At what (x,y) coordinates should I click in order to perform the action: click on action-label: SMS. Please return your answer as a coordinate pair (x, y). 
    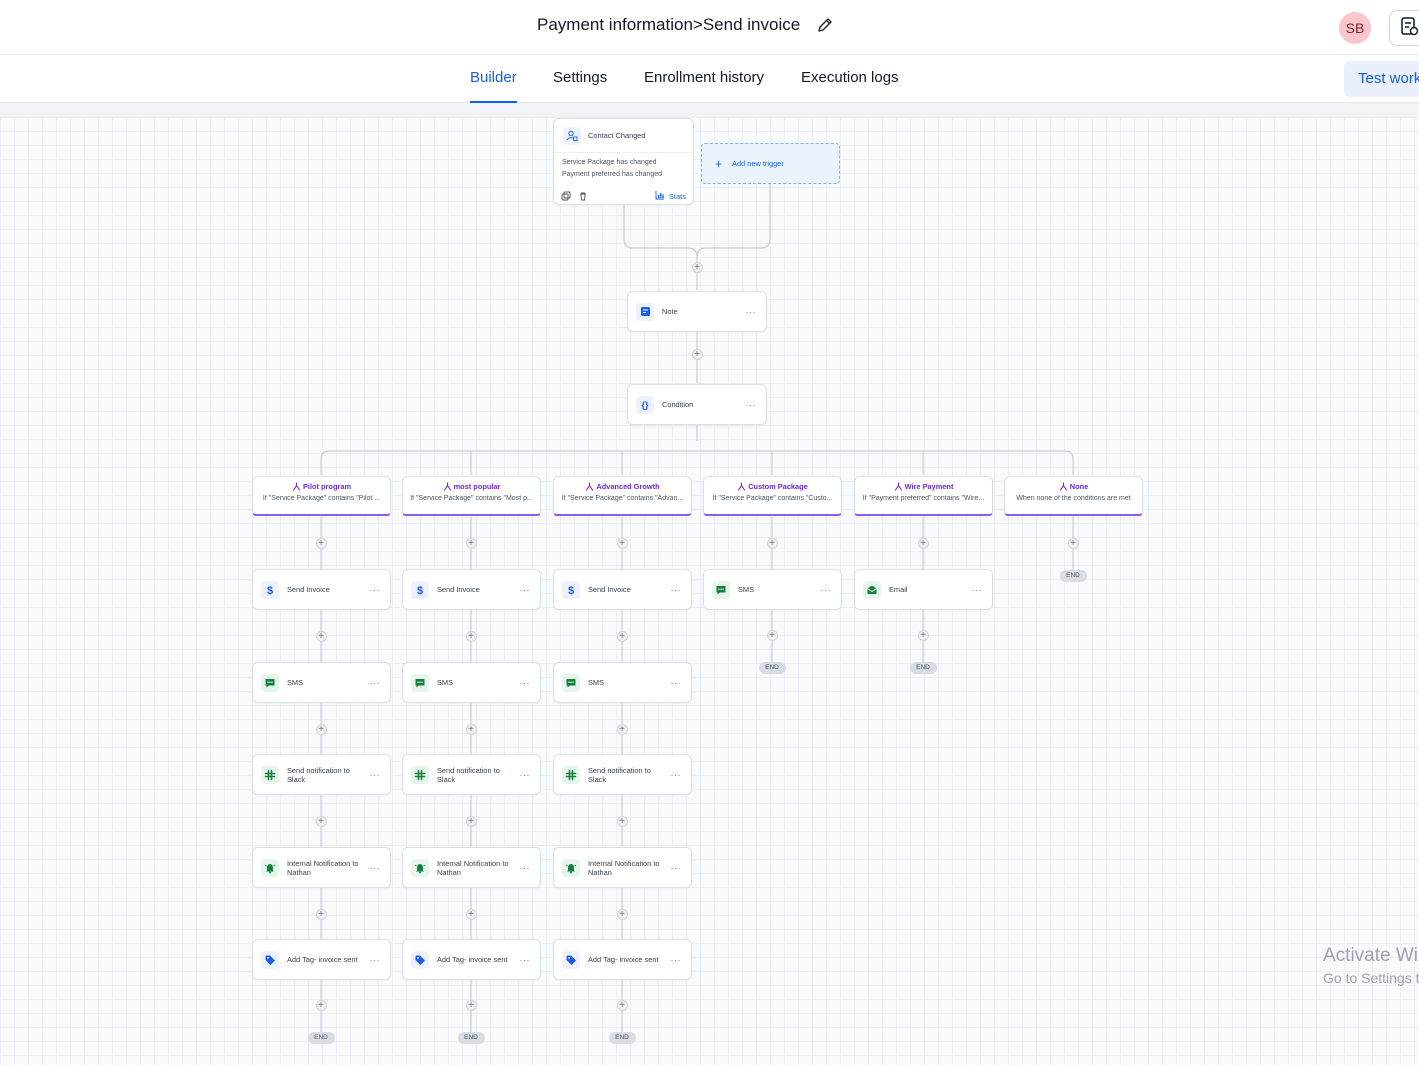
    Looking at the image, I should click on (295, 682).